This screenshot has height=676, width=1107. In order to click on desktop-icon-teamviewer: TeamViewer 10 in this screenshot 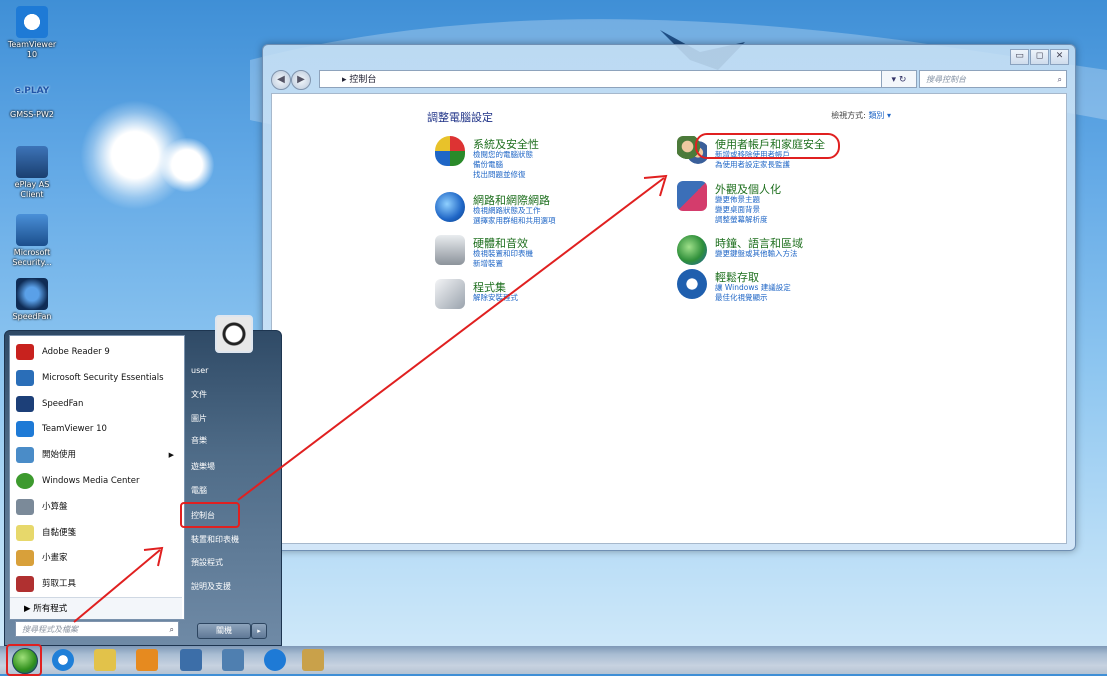, I will do `click(32, 33)`.